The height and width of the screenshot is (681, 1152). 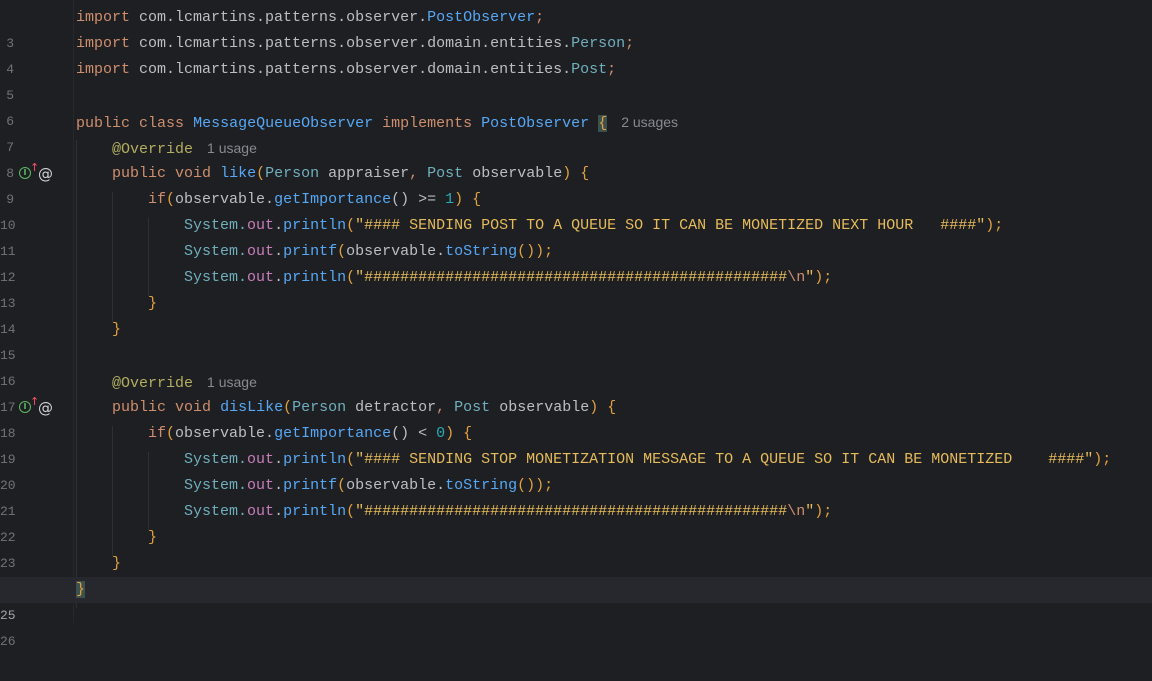 I want to click on keyword: implements, so click(x=427, y=123).